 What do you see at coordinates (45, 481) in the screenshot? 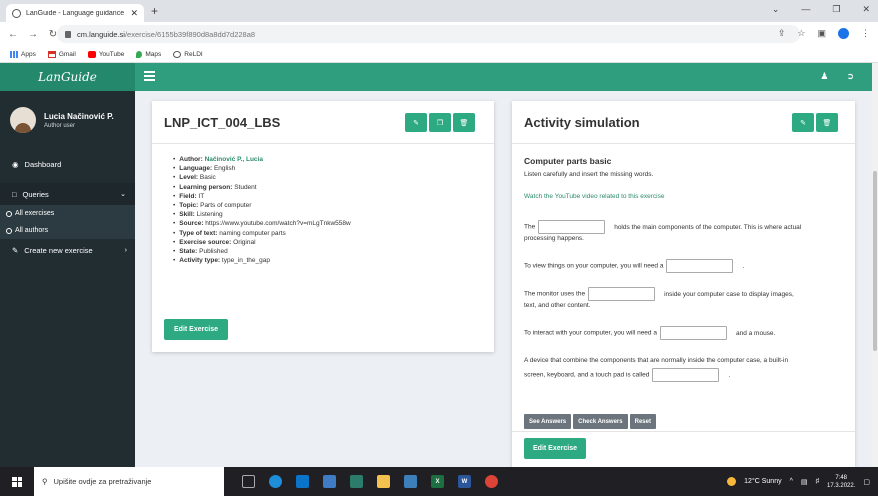
I see `search-icon: ⚲` at bounding box center [45, 481].